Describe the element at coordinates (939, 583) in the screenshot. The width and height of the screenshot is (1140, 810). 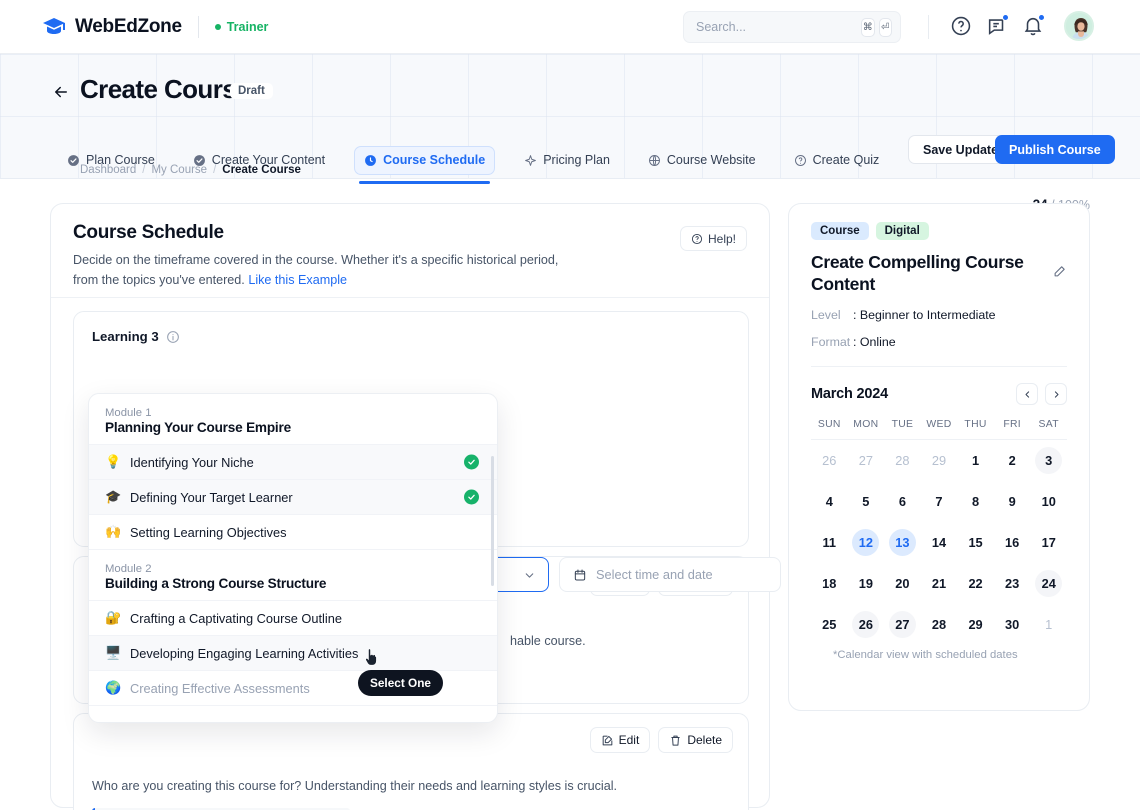
I see `calendar-day-cell: 21` at that location.